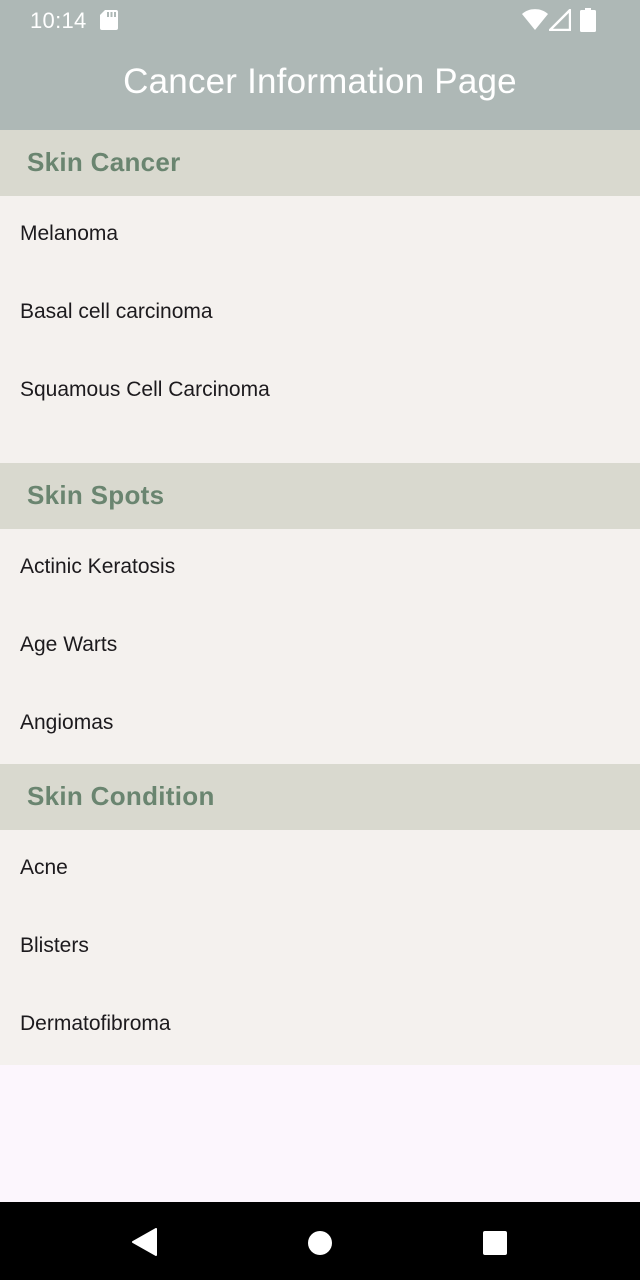  Describe the element at coordinates (145, 389) in the screenshot. I see `list-item-label: Squamous Cell Carcinoma` at that location.